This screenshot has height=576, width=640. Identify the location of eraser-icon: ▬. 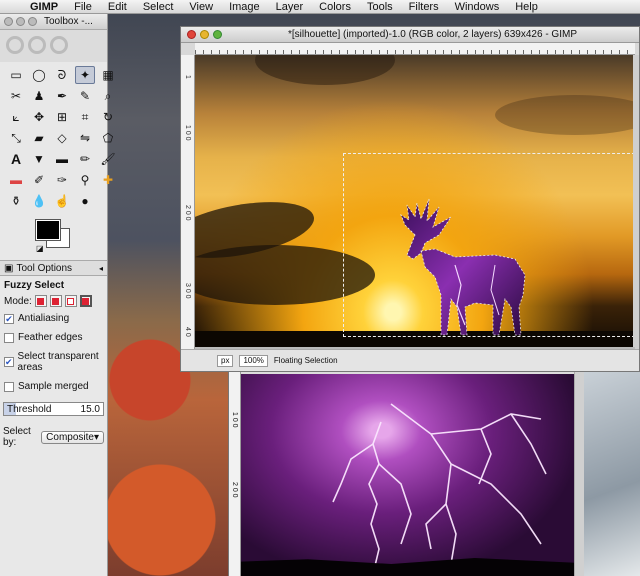
(16, 180).